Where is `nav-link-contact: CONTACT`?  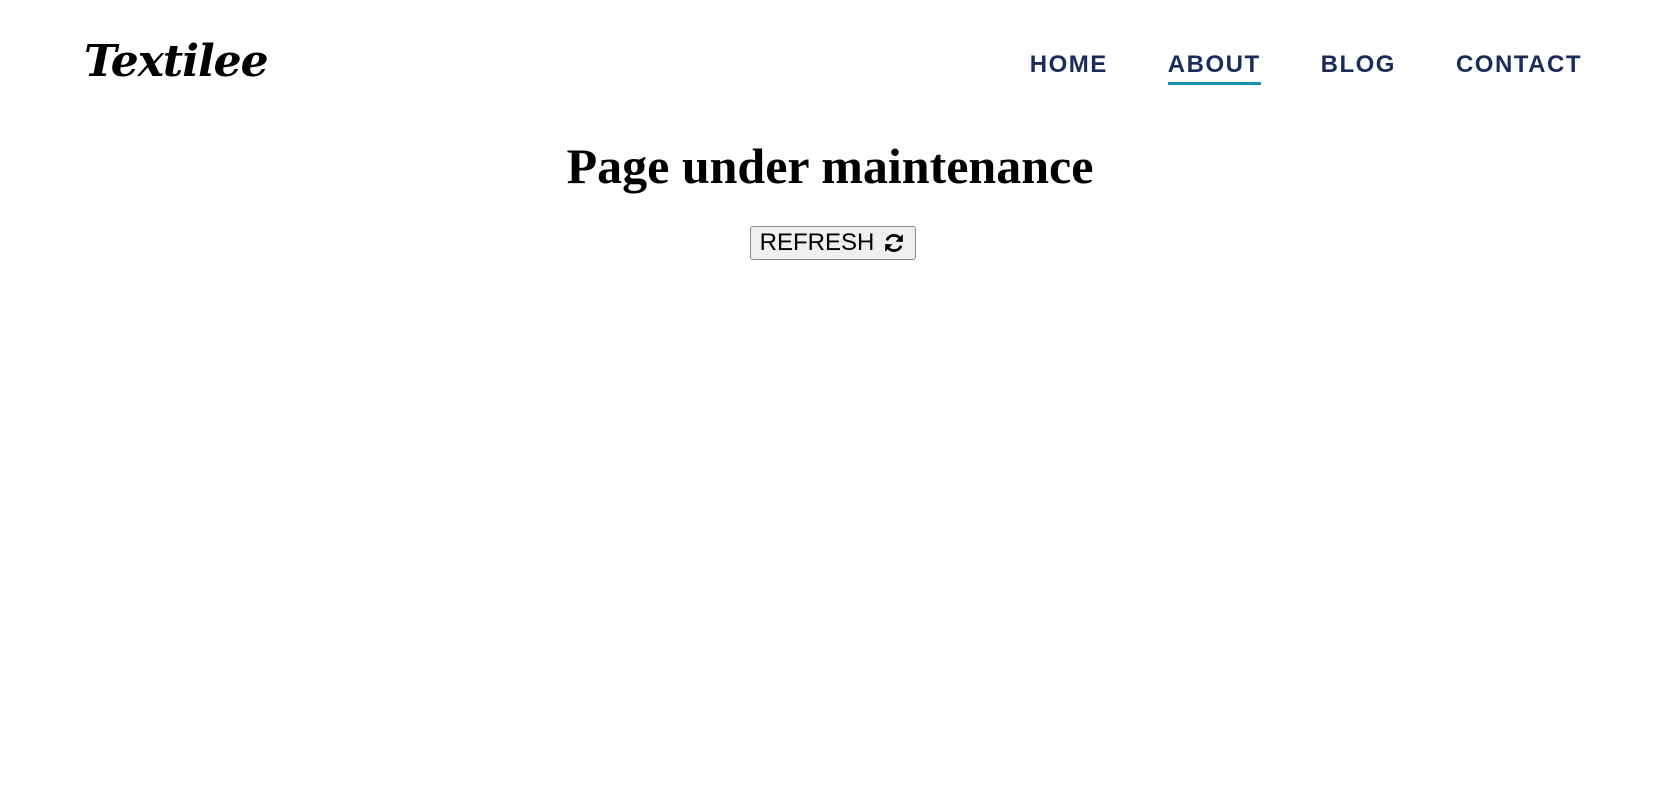
nav-link-contact: CONTACT is located at coordinates (1519, 66).